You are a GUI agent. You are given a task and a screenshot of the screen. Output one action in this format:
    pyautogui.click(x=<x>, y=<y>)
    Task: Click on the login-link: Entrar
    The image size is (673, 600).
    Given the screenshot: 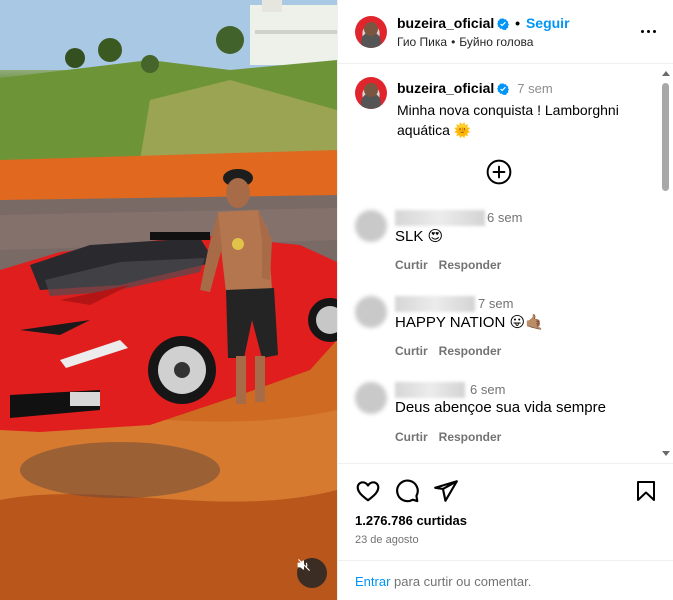 What is the action you would take?
    pyautogui.click(x=372, y=581)
    